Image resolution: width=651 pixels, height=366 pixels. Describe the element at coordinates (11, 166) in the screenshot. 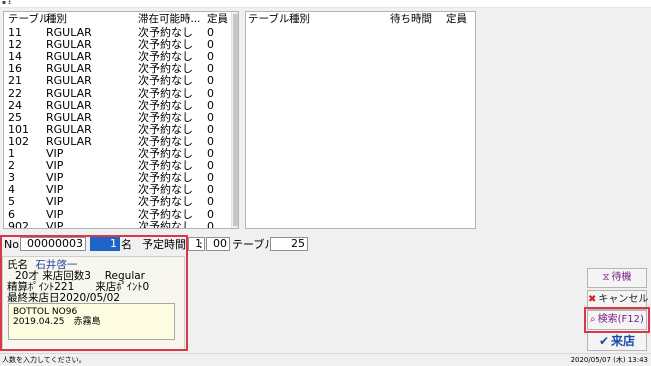

I see `cell-table: 2` at that location.